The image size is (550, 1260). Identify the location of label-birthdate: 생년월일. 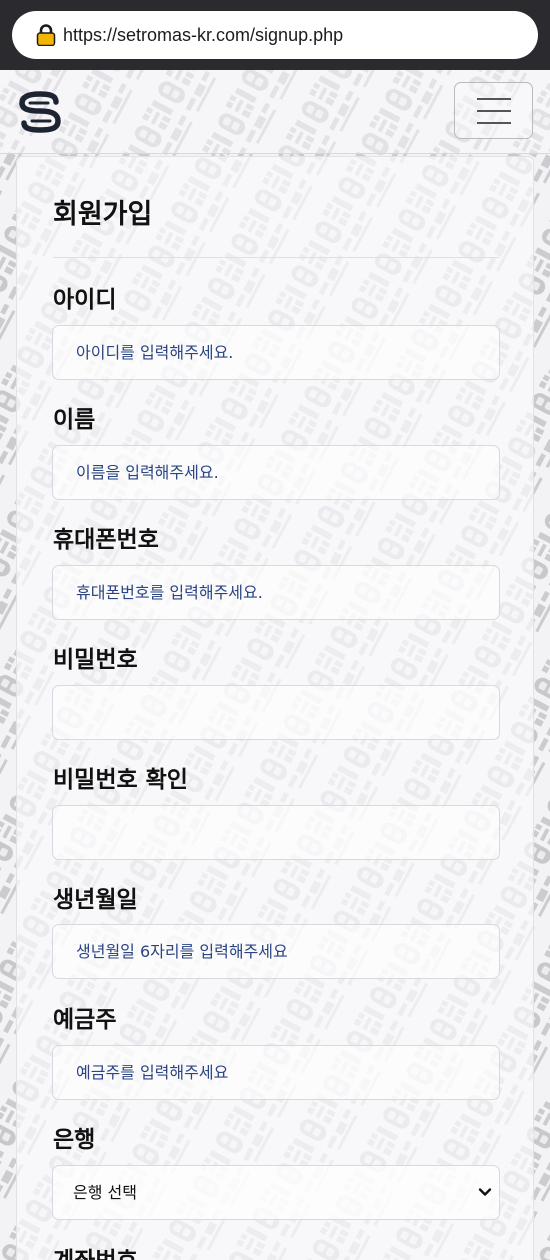
(95, 900).